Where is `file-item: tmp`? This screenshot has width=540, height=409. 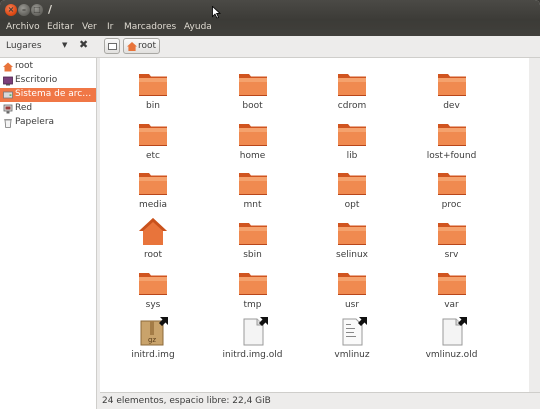
file-item: tmp is located at coordinates (253, 291).